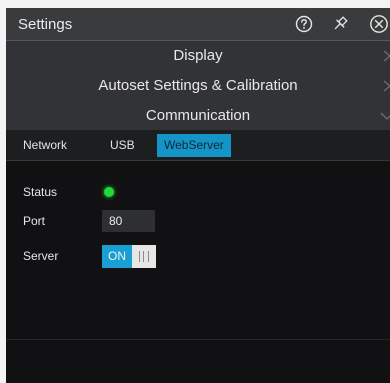 This screenshot has height=383, width=390. Describe the element at coordinates (379, 24) in the screenshot. I see `close-circle-icon` at that location.